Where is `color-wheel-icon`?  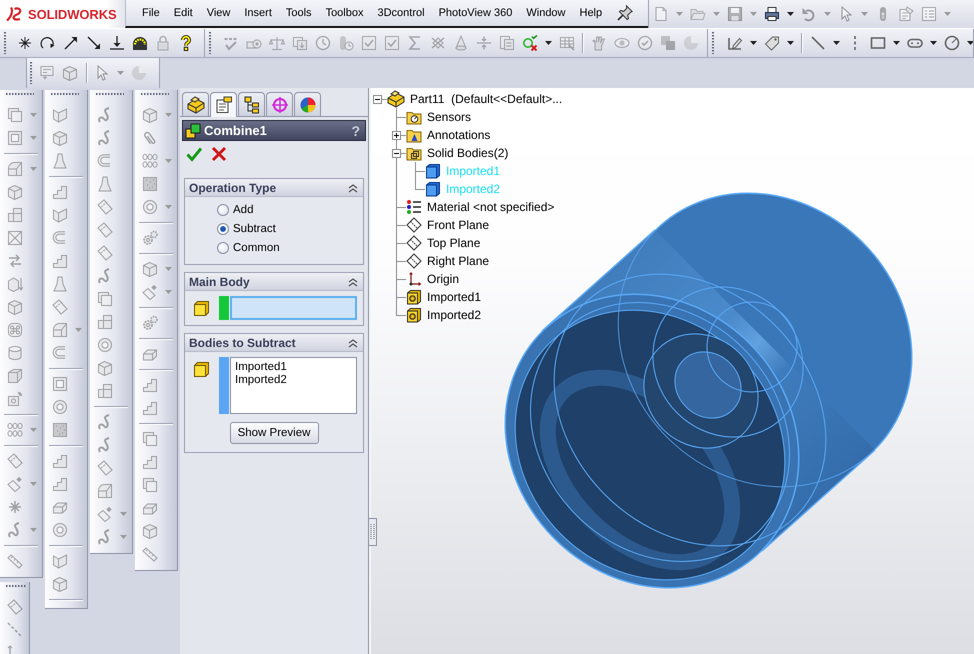 color-wheel-icon is located at coordinates (307, 105).